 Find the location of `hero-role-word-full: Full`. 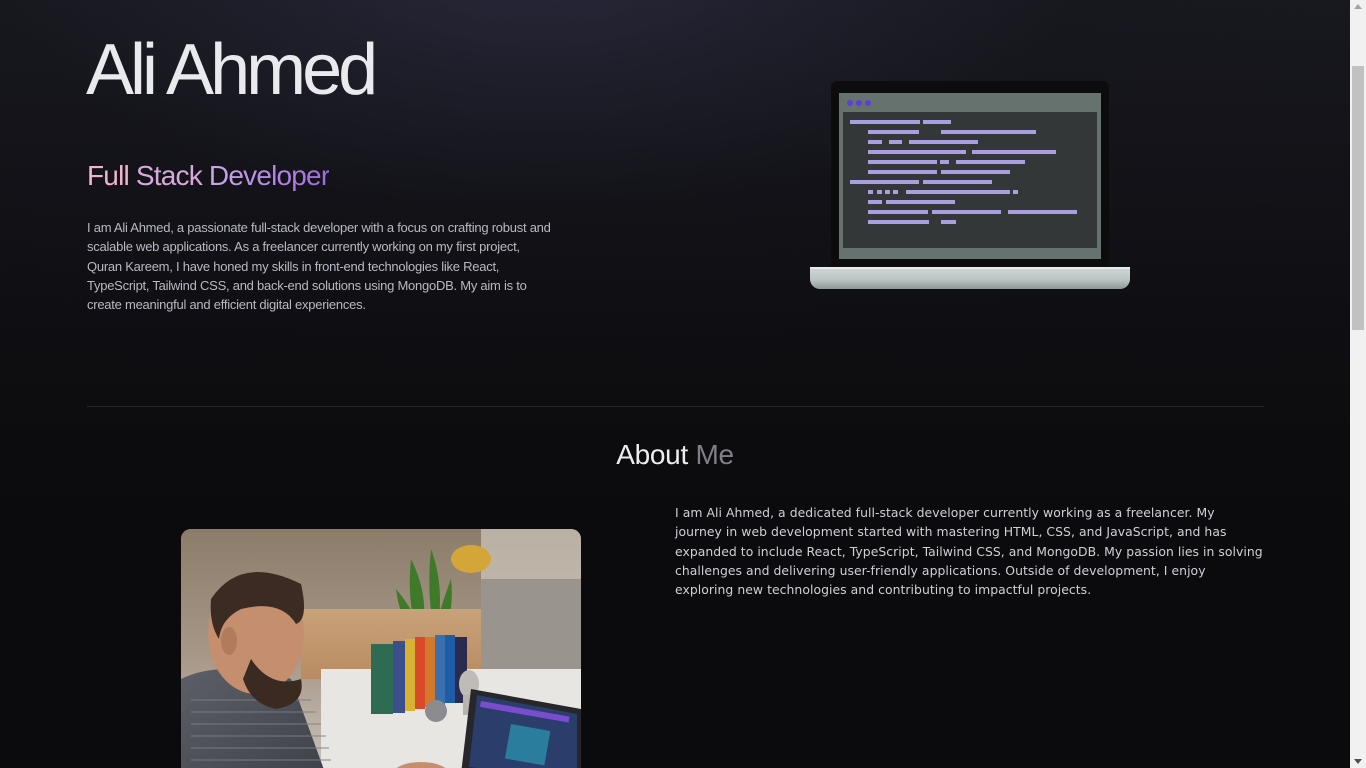

hero-role-word-full: Full is located at coordinates (108, 175).